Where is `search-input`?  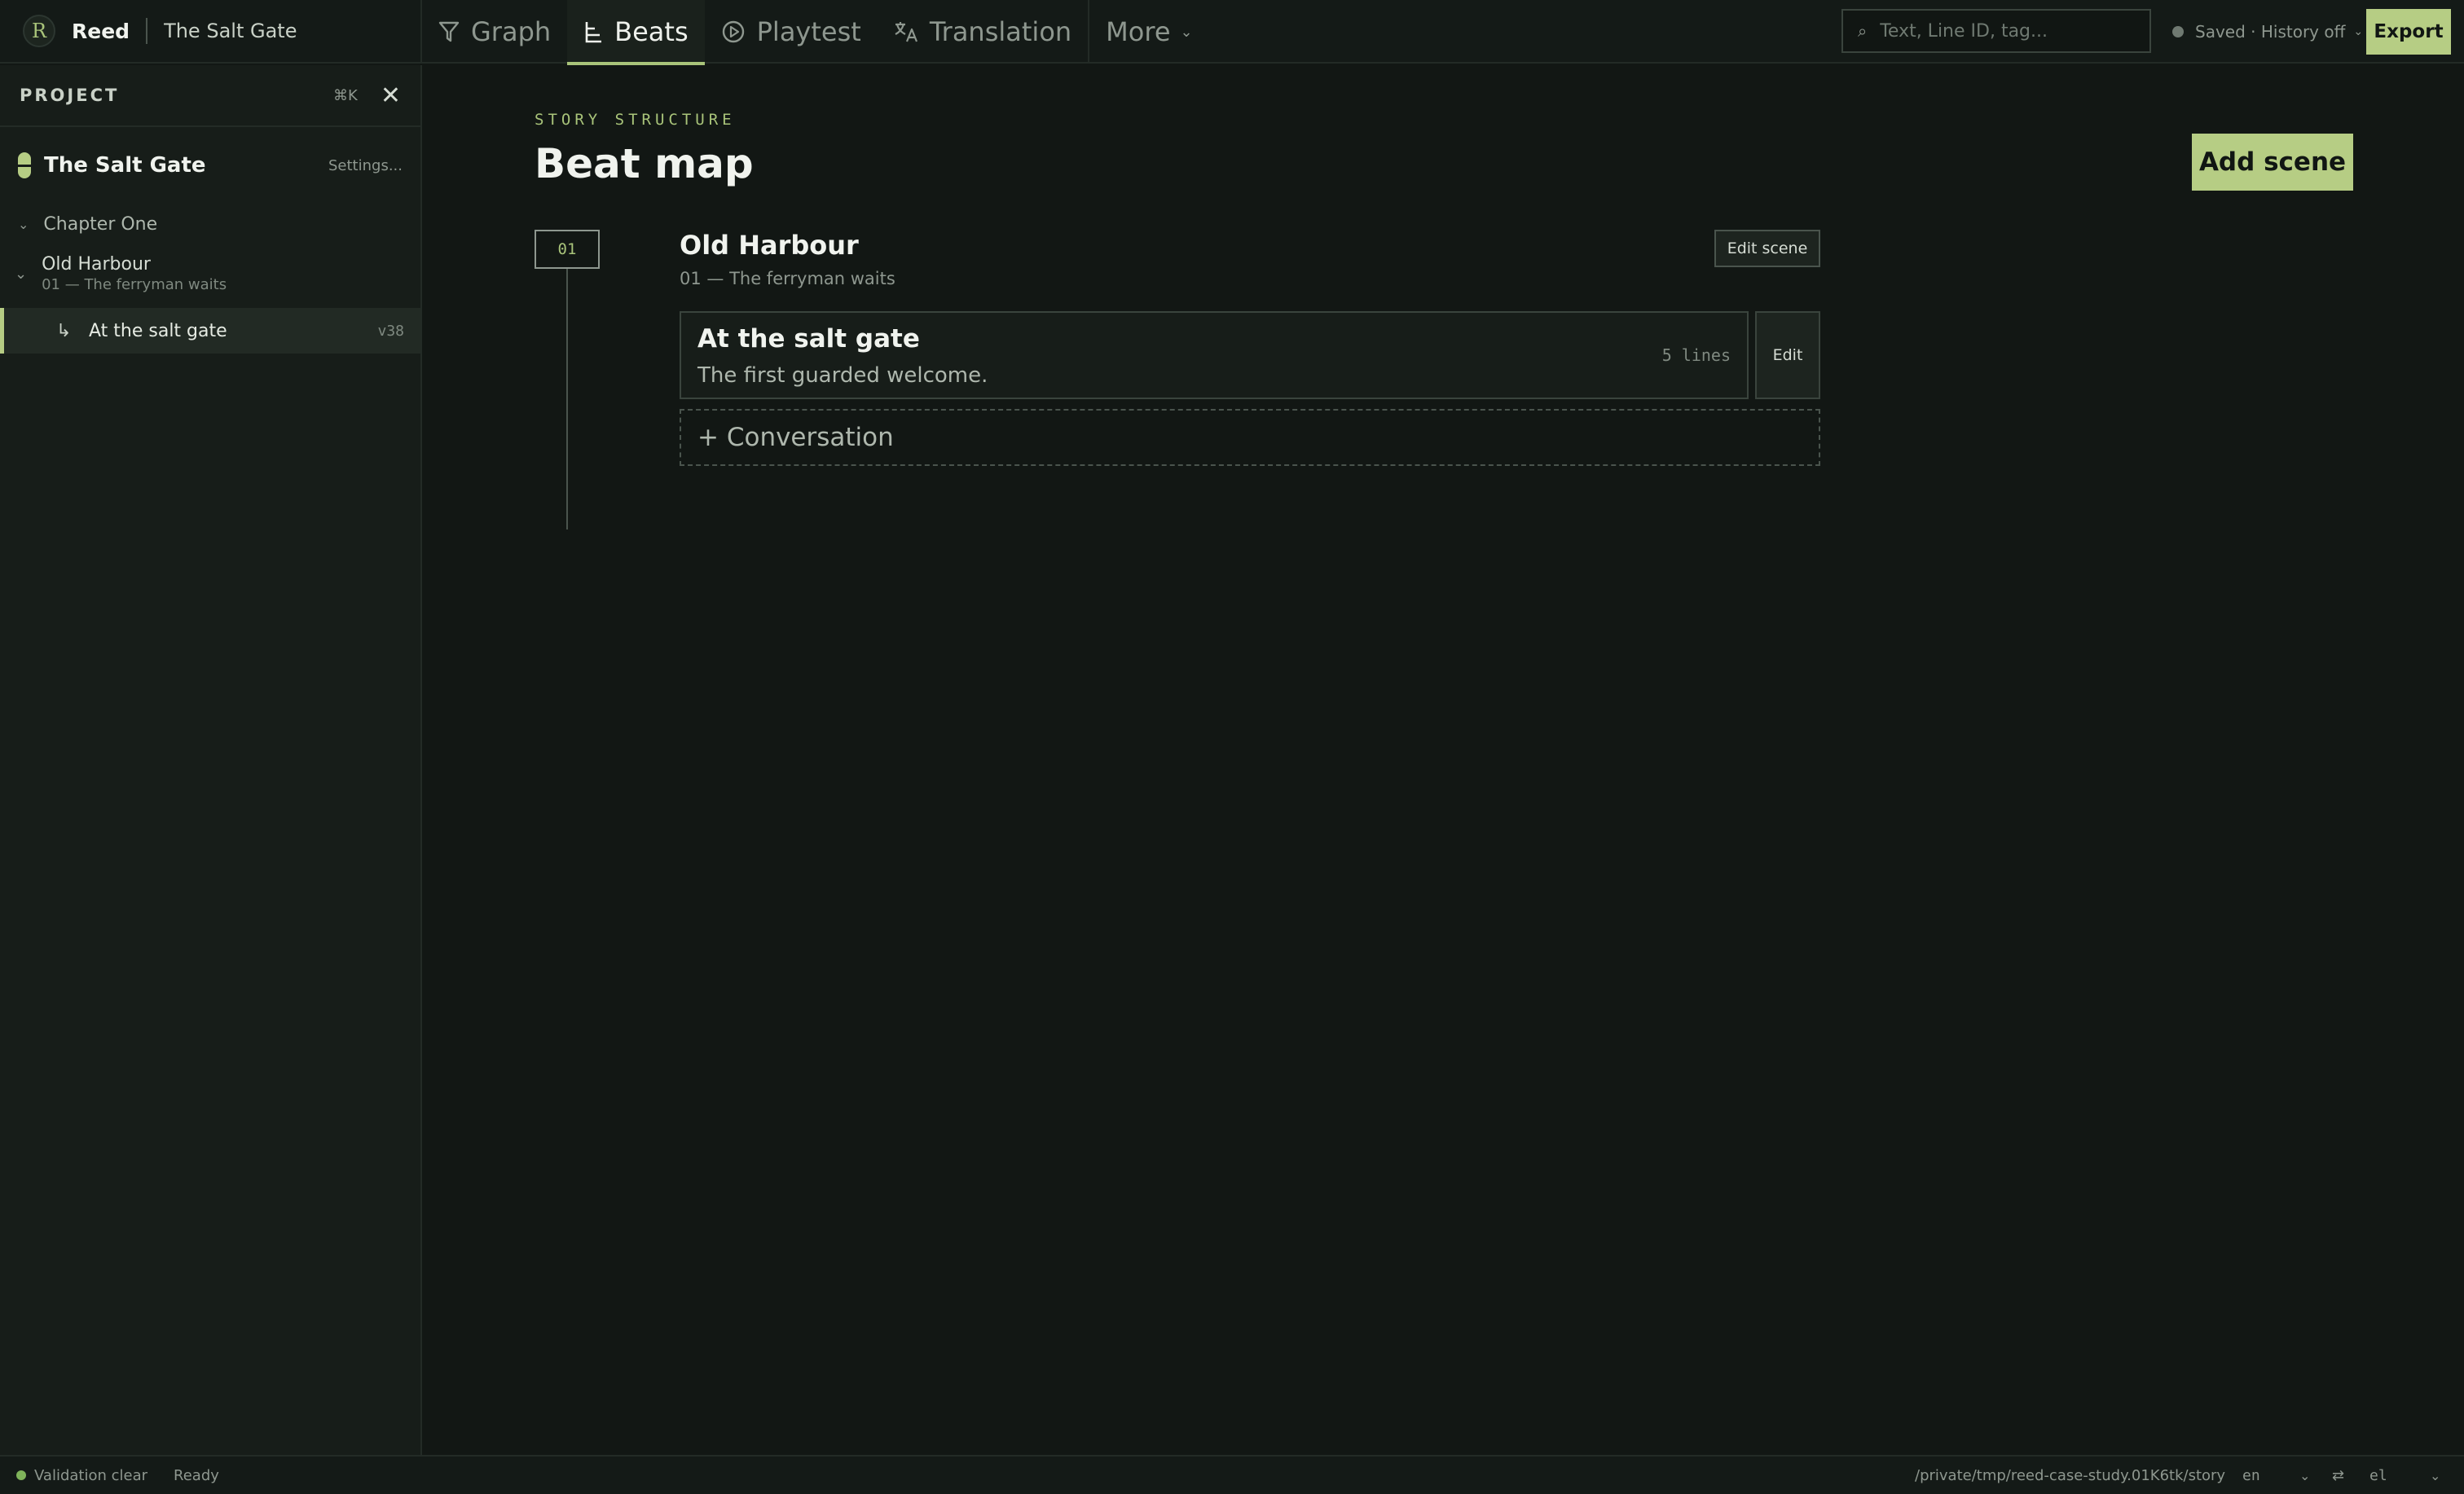
search-input is located at coordinates (2010, 31).